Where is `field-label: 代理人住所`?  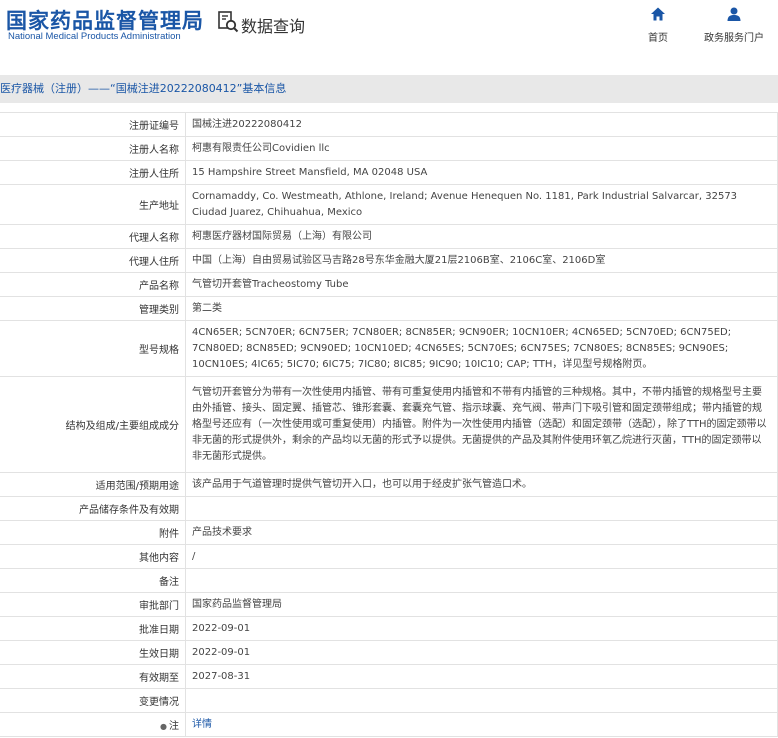
field-label: 代理人住所 is located at coordinates (93, 260).